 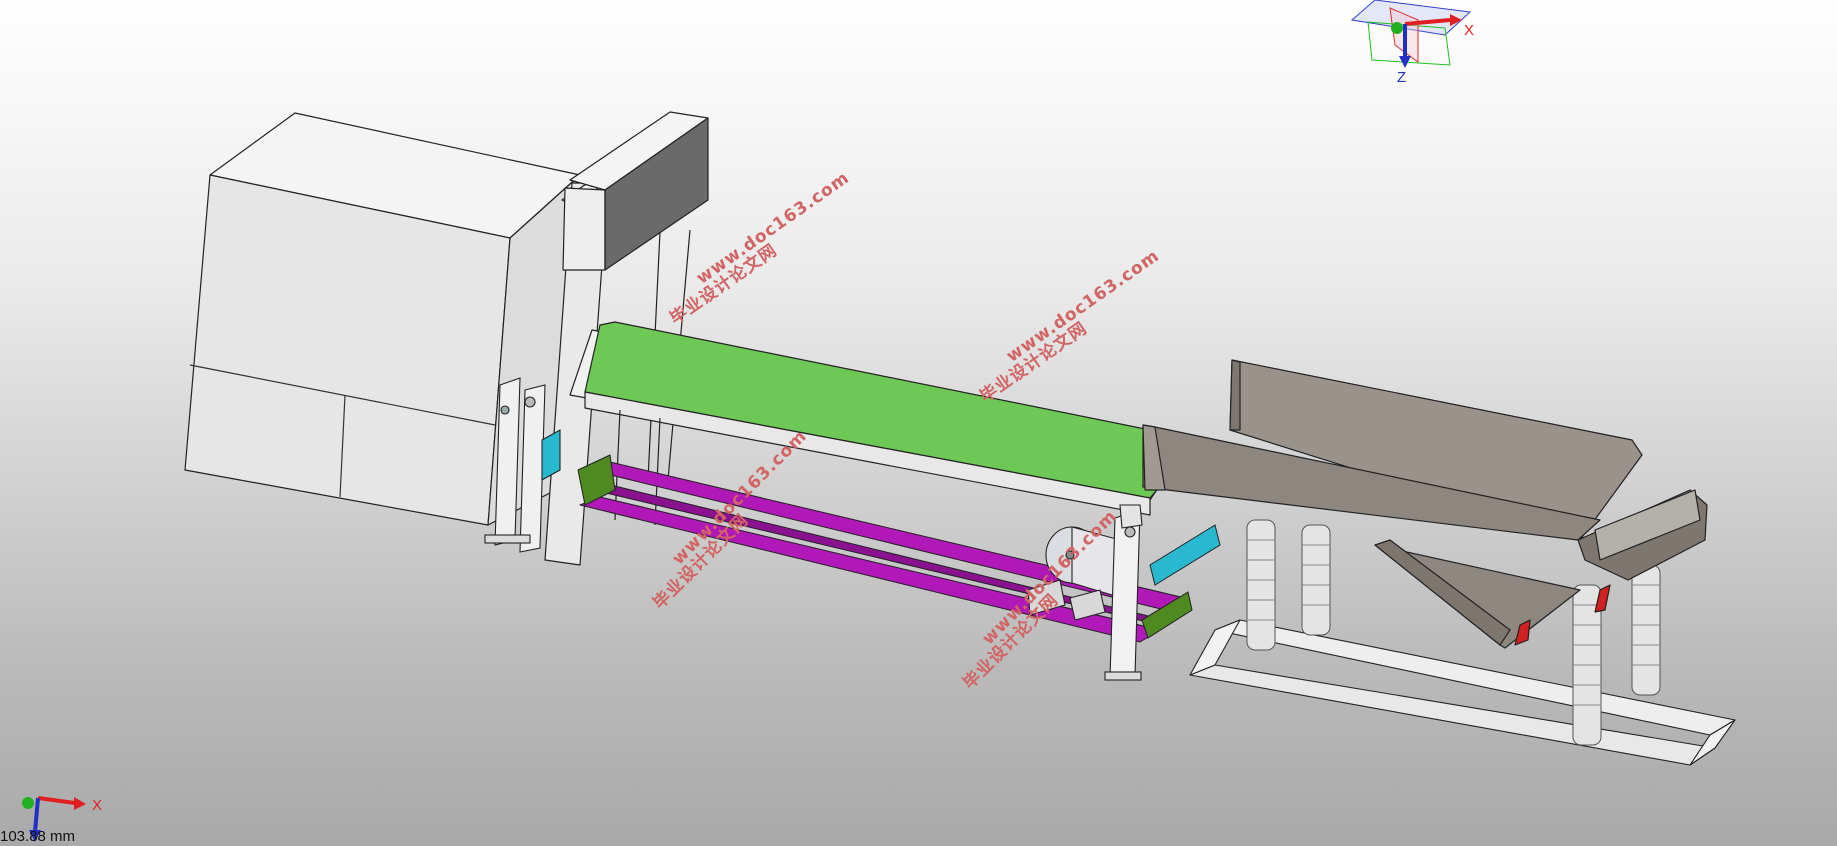 What do you see at coordinates (97, 805) in the screenshot?
I see `corner-x-axis-label: X` at bounding box center [97, 805].